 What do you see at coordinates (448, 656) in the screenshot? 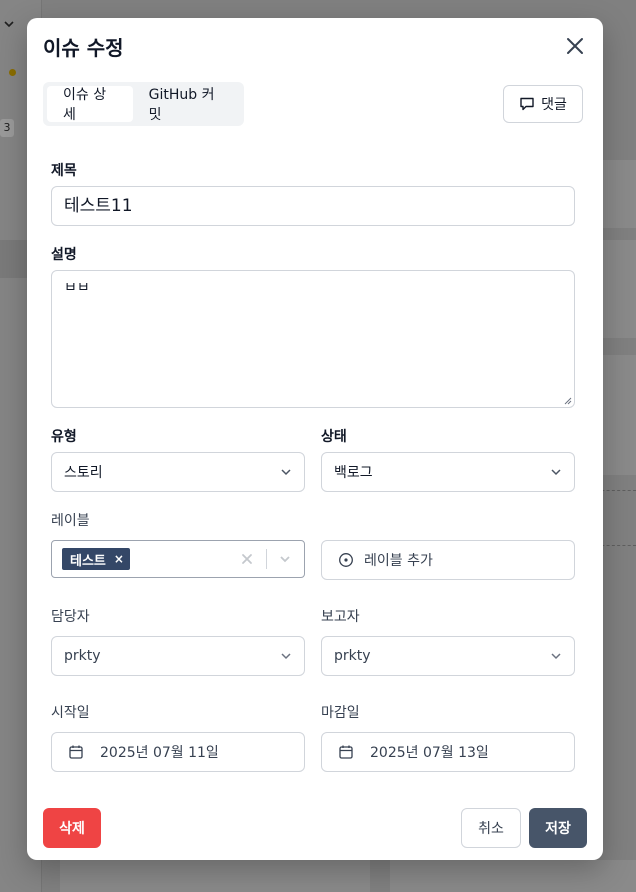
I see `reporter-select: prkty` at bounding box center [448, 656].